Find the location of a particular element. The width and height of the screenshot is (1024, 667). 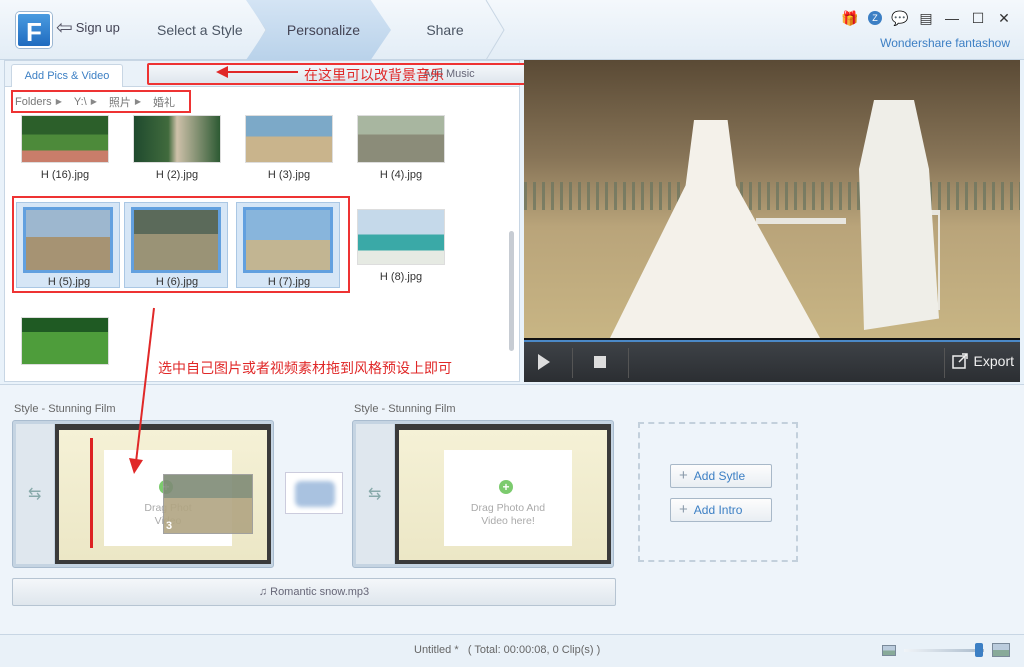

annotation-music: 在这里可以改背景音乐 is located at coordinates (374, 75).